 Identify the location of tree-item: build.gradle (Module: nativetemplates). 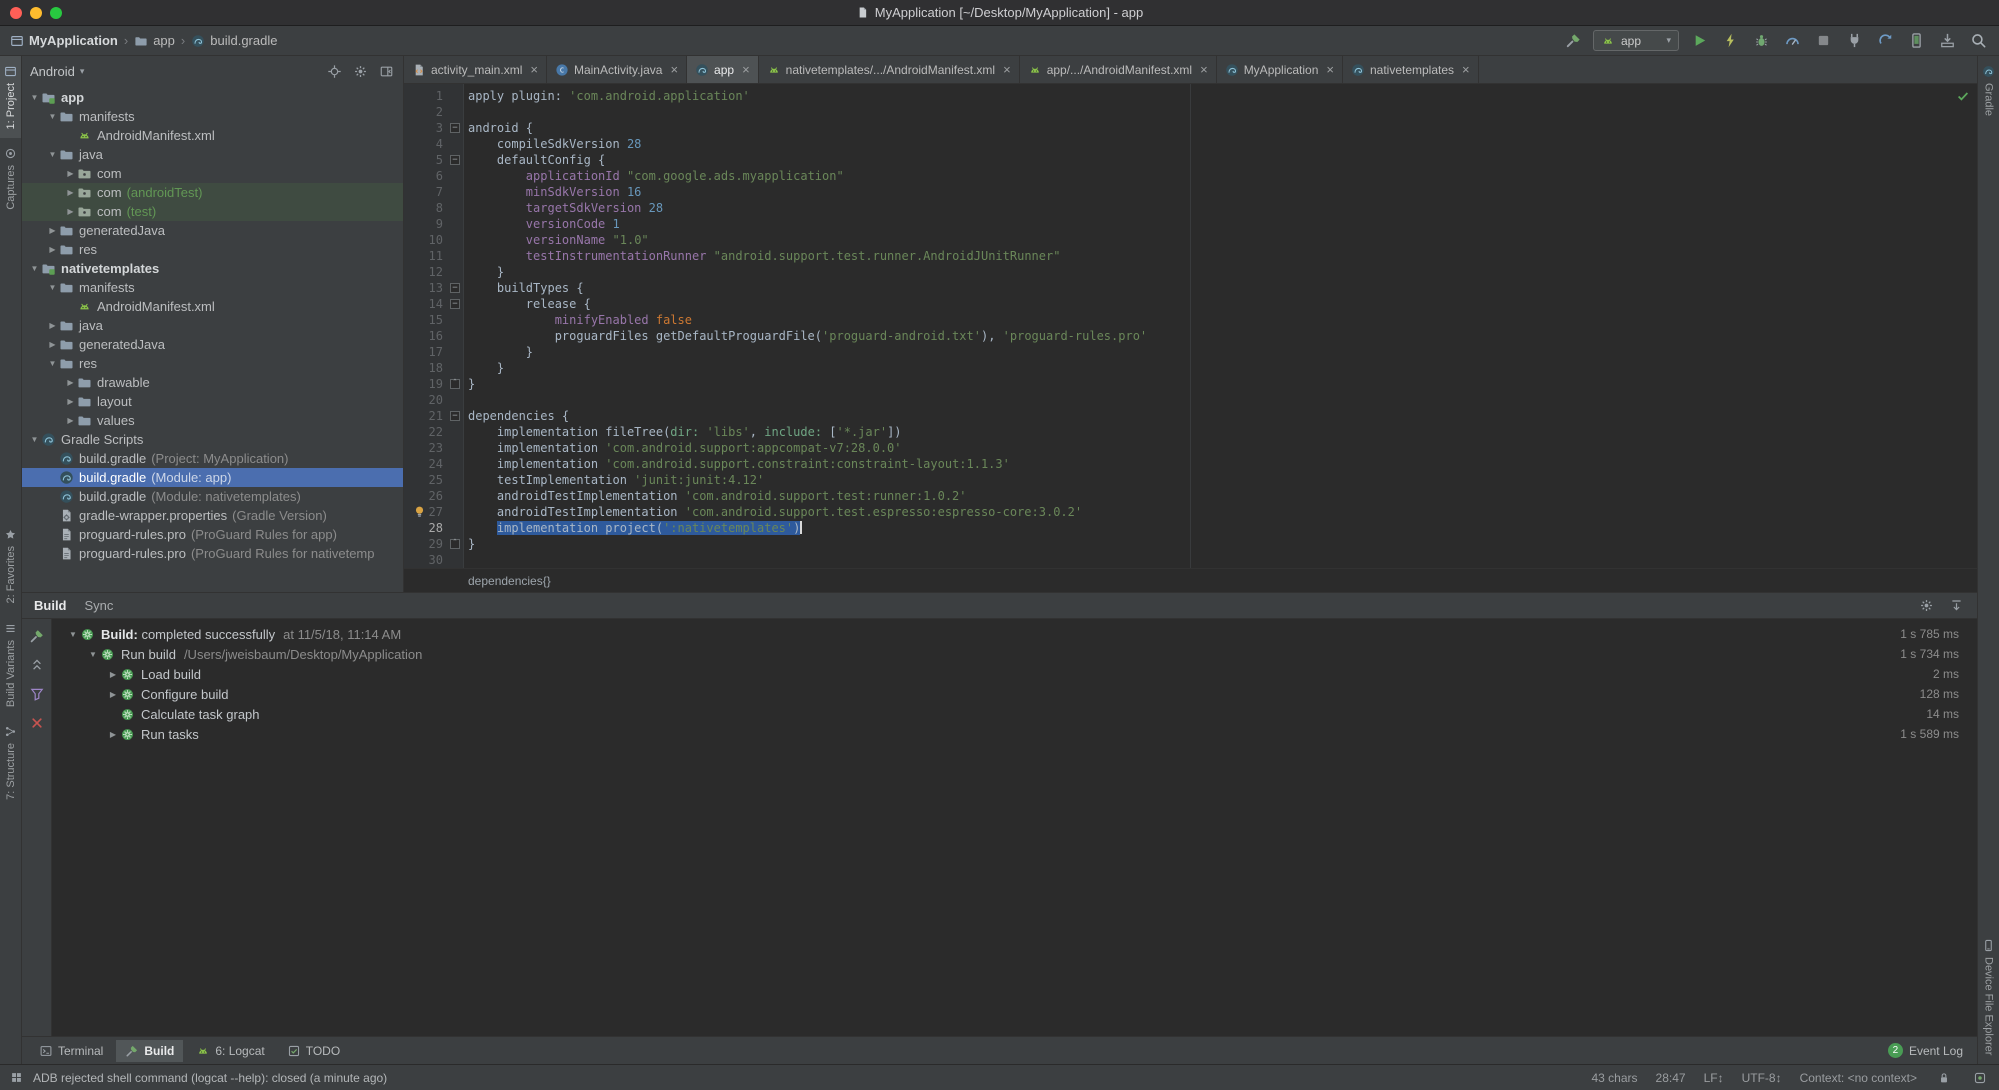
(212, 496).